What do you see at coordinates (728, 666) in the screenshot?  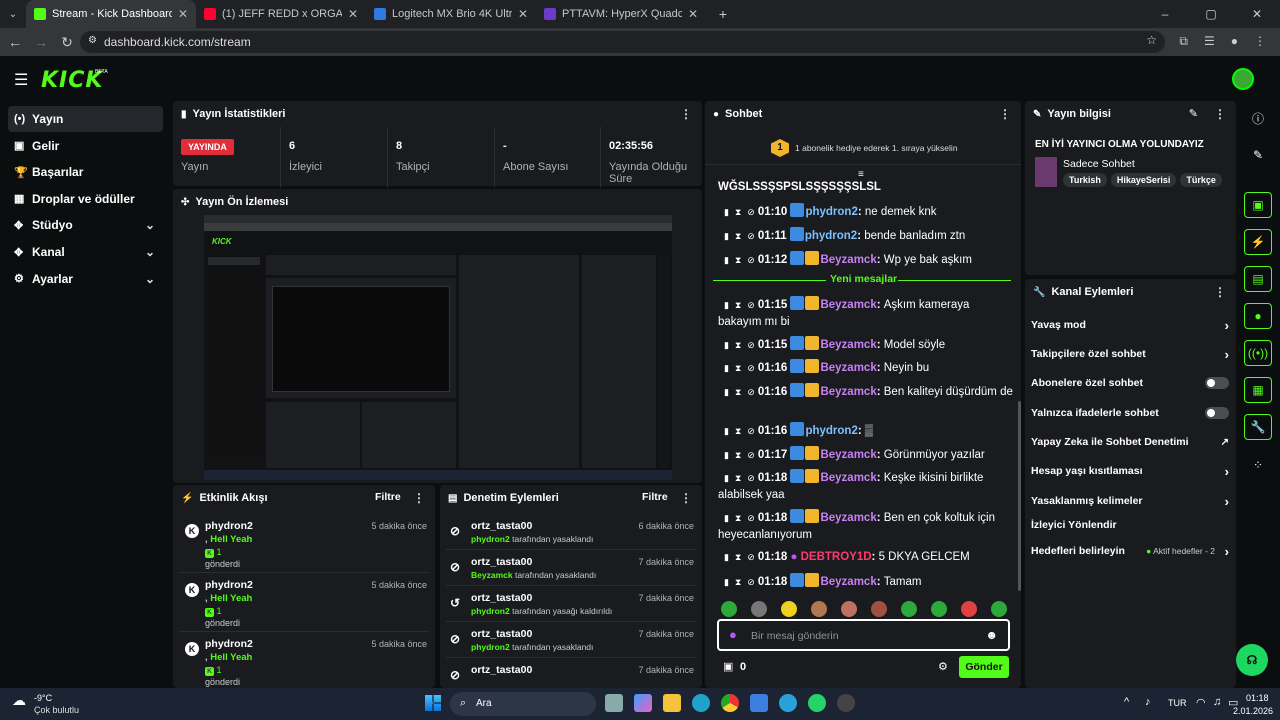 I see `points-icon: ▣` at bounding box center [728, 666].